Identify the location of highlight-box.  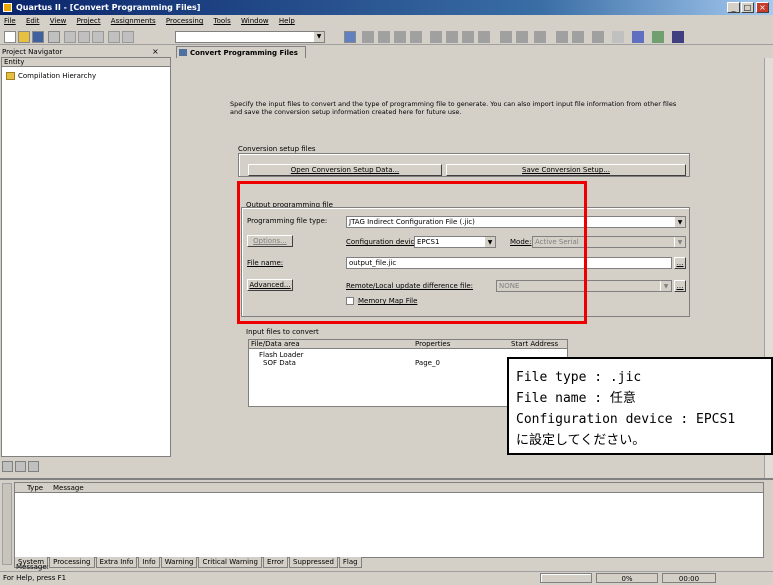
(412, 252).